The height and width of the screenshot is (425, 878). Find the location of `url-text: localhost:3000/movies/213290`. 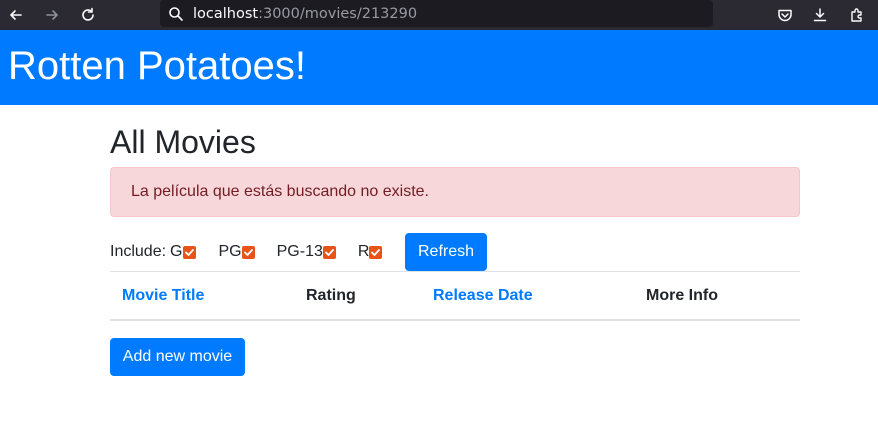

url-text: localhost:3000/movies/213290 is located at coordinates (305, 14).